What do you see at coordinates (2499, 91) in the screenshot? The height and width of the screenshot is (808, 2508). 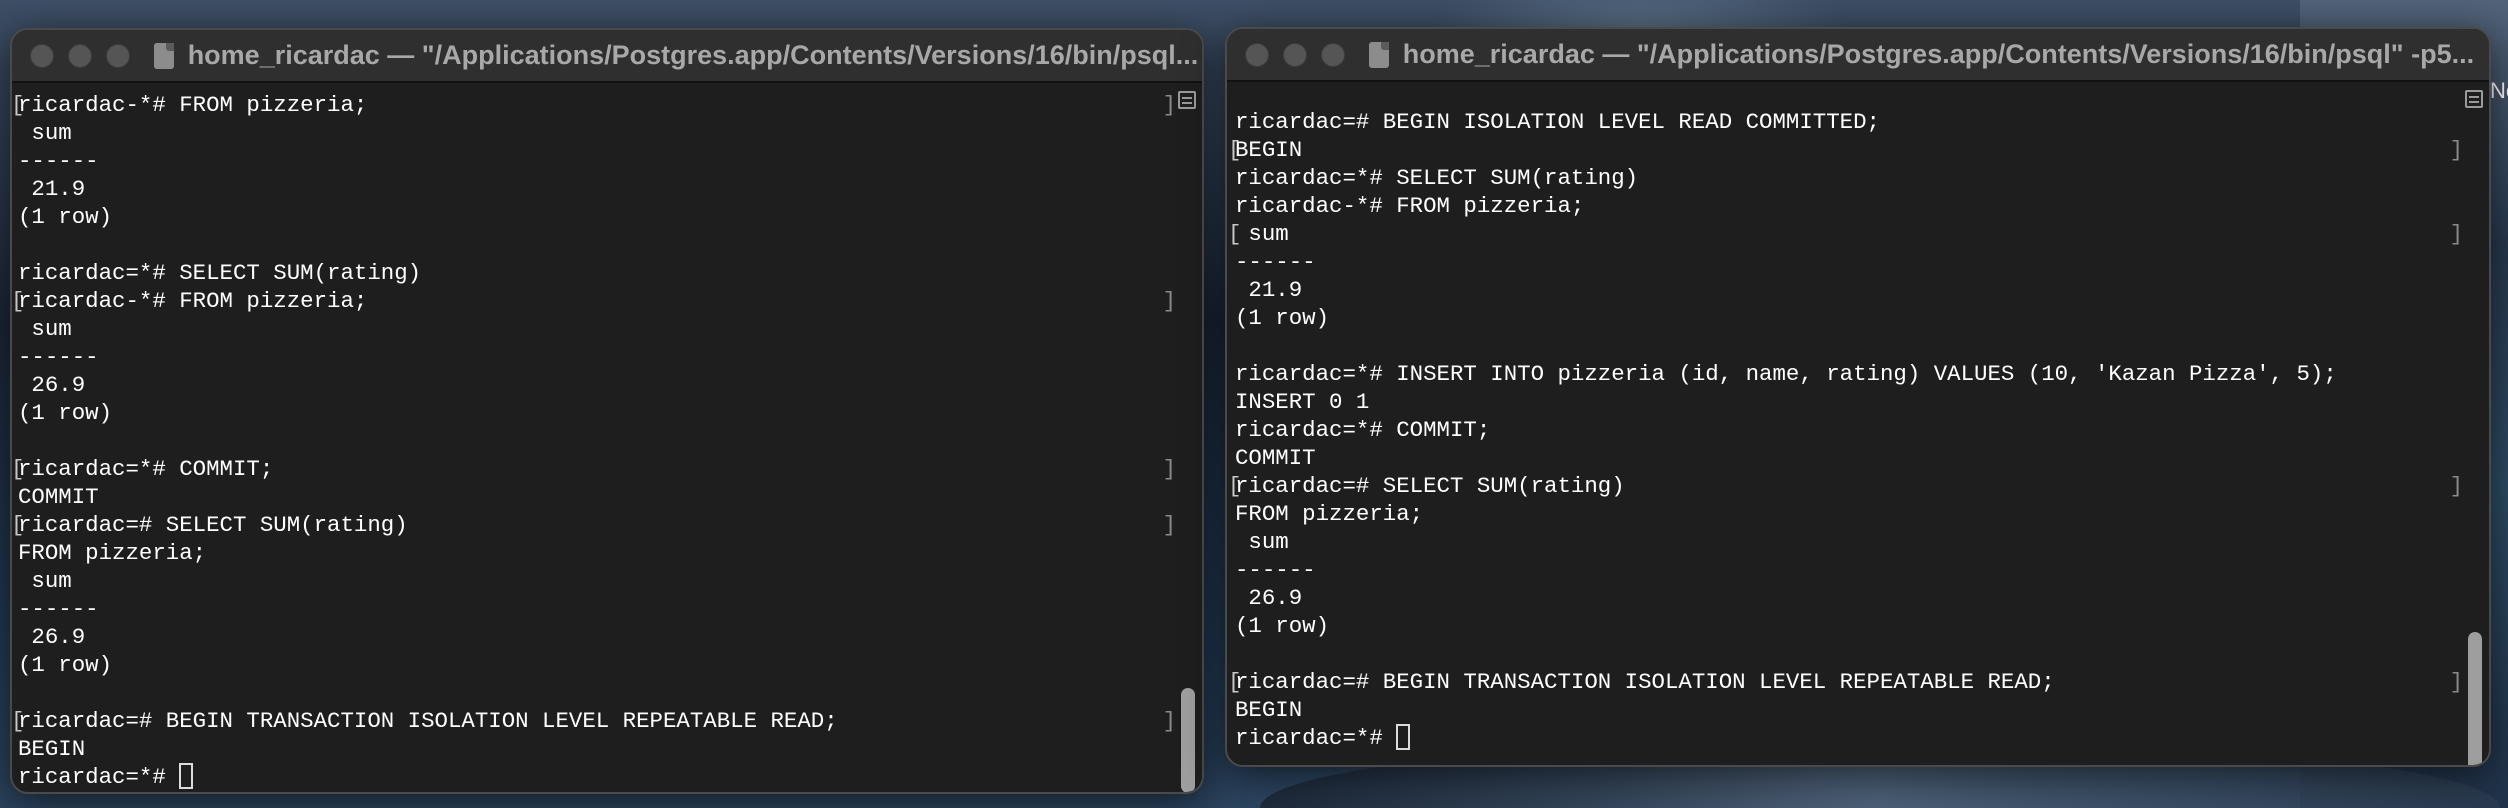 I see `desktop-item-label: Ne` at bounding box center [2499, 91].